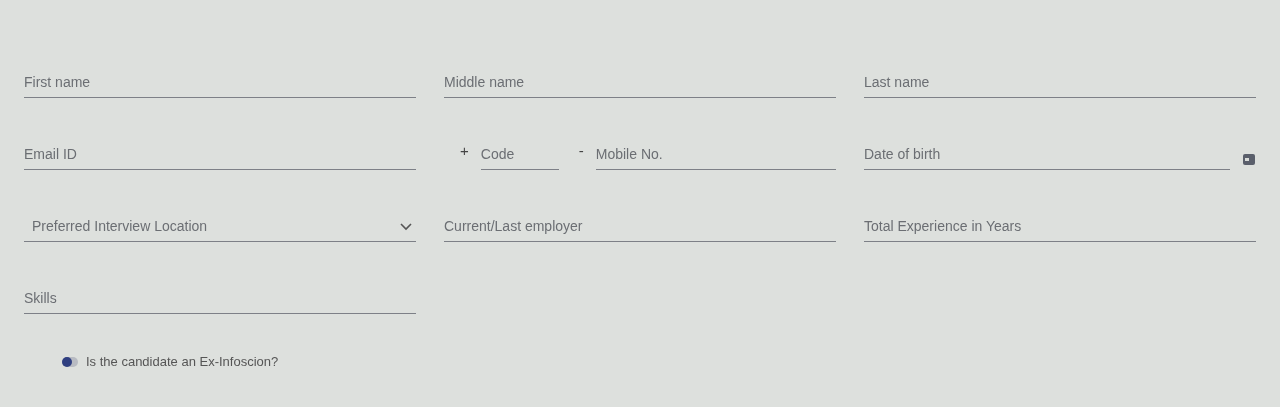  What do you see at coordinates (640, 83) in the screenshot?
I see `input-field: Middle name` at bounding box center [640, 83].